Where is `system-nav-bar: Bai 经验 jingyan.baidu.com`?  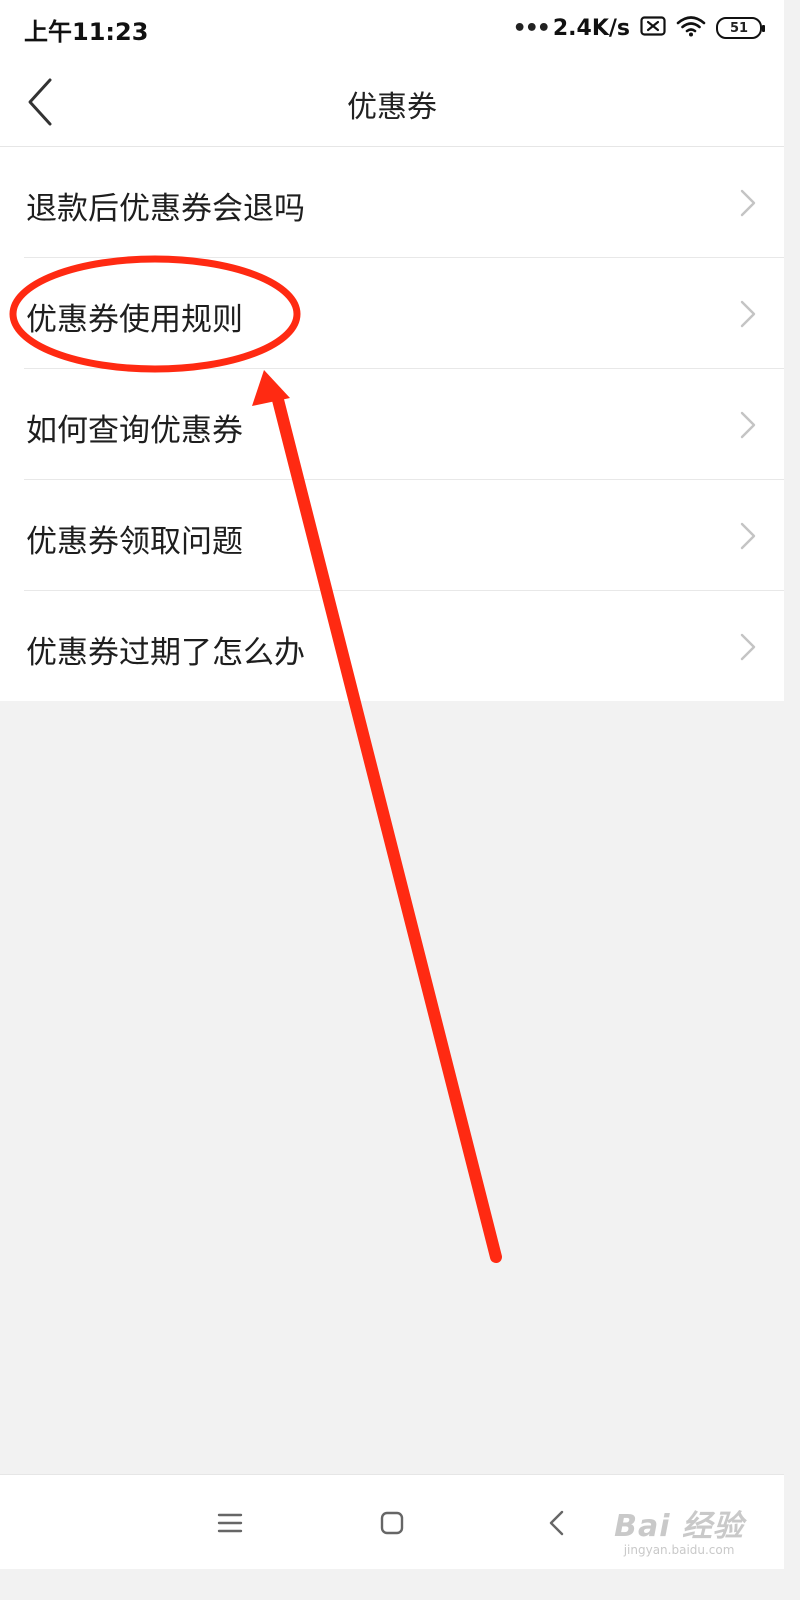
system-nav-bar: Bai 经验 jingyan.baidu.com is located at coordinates (392, 1521).